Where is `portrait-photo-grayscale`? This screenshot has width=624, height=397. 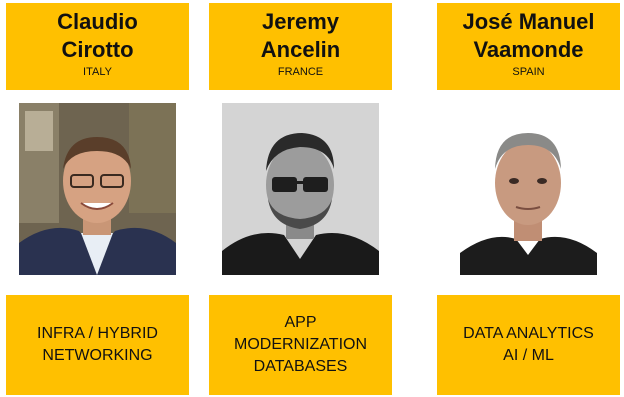 portrait-photo-grayscale is located at coordinates (300, 189).